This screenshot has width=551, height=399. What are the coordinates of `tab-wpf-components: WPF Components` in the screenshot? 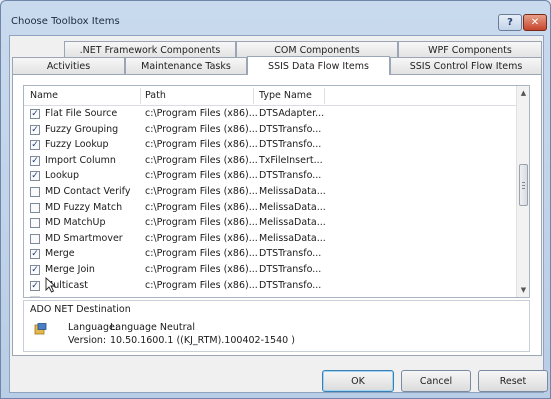 It's located at (470, 49).